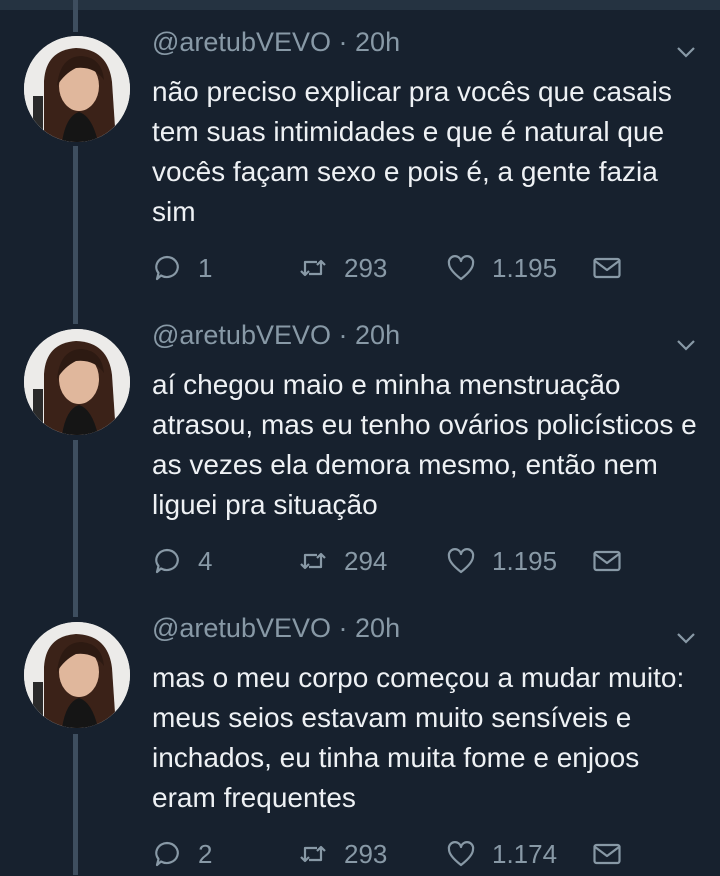 The height and width of the screenshot is (876, 720). Describe the element at coordinates (525, 853) in the screenshot. I see `like-count: 1.174` at that location.